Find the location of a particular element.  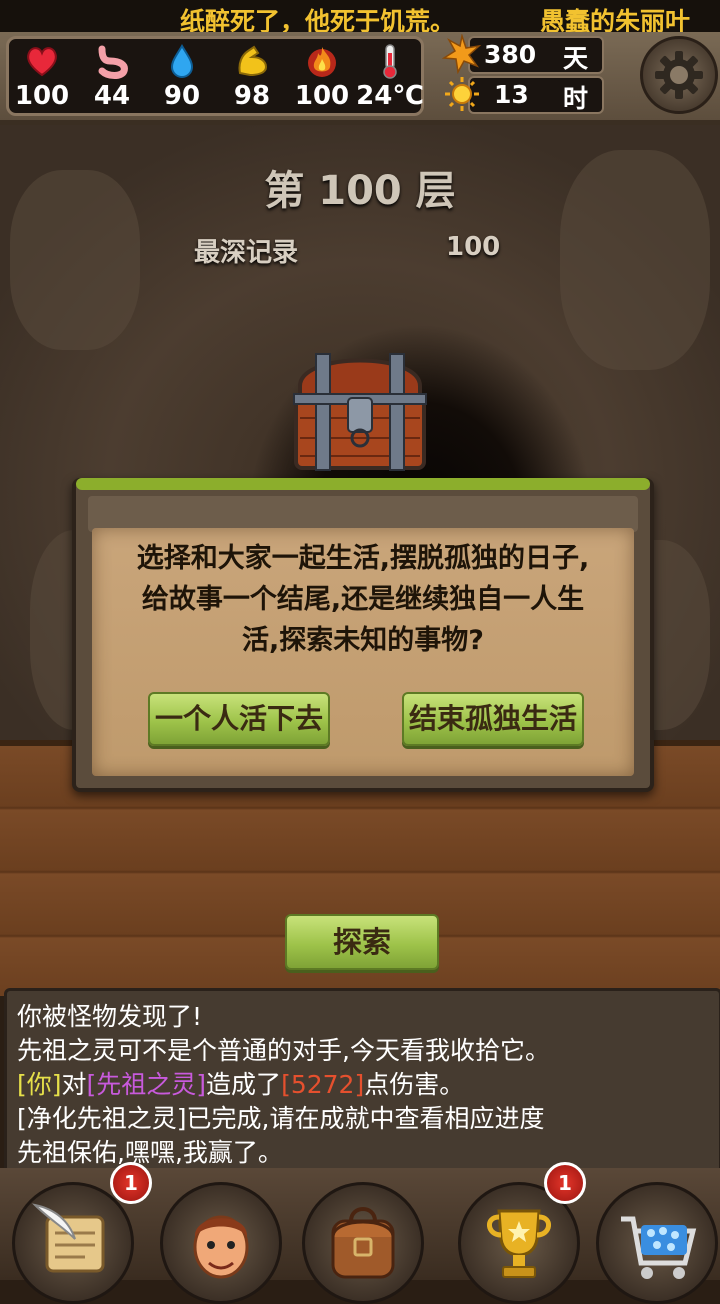

hunger-value: 44 is located at coordinates (112, 96).